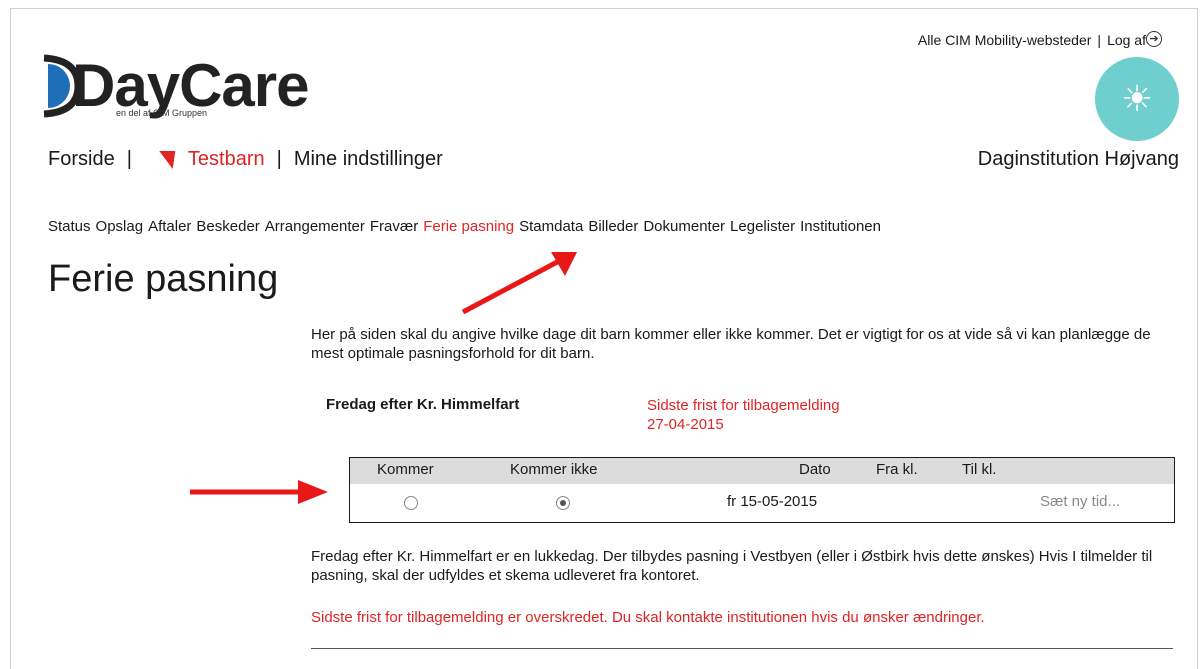 The image size is (1204, 669). What do you see at coordinates (742, 648) in the screenshot?
I see `divider` at bounding box center [742, 648].